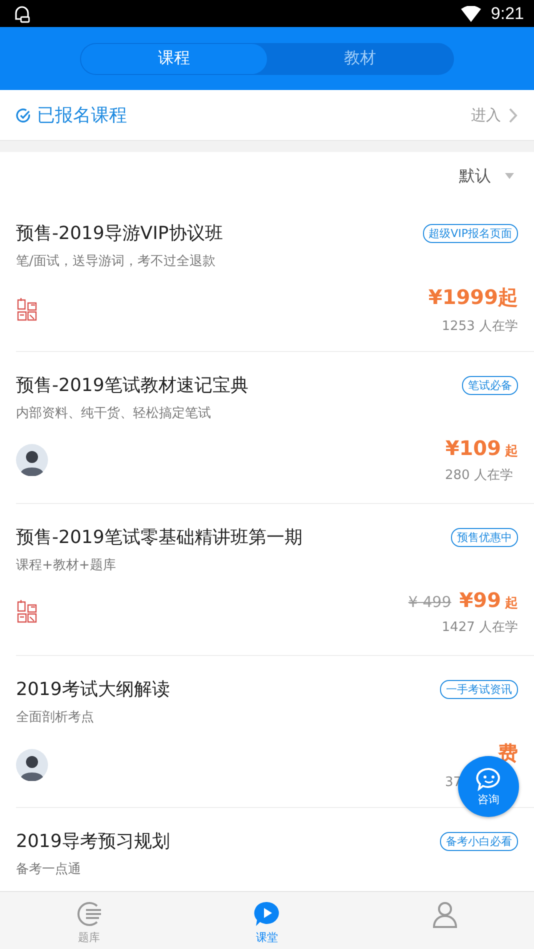 The image size is (534, 949). Describe the element at coordinates (489, 778) in the screenshot. I see `chat-icon` at that location.